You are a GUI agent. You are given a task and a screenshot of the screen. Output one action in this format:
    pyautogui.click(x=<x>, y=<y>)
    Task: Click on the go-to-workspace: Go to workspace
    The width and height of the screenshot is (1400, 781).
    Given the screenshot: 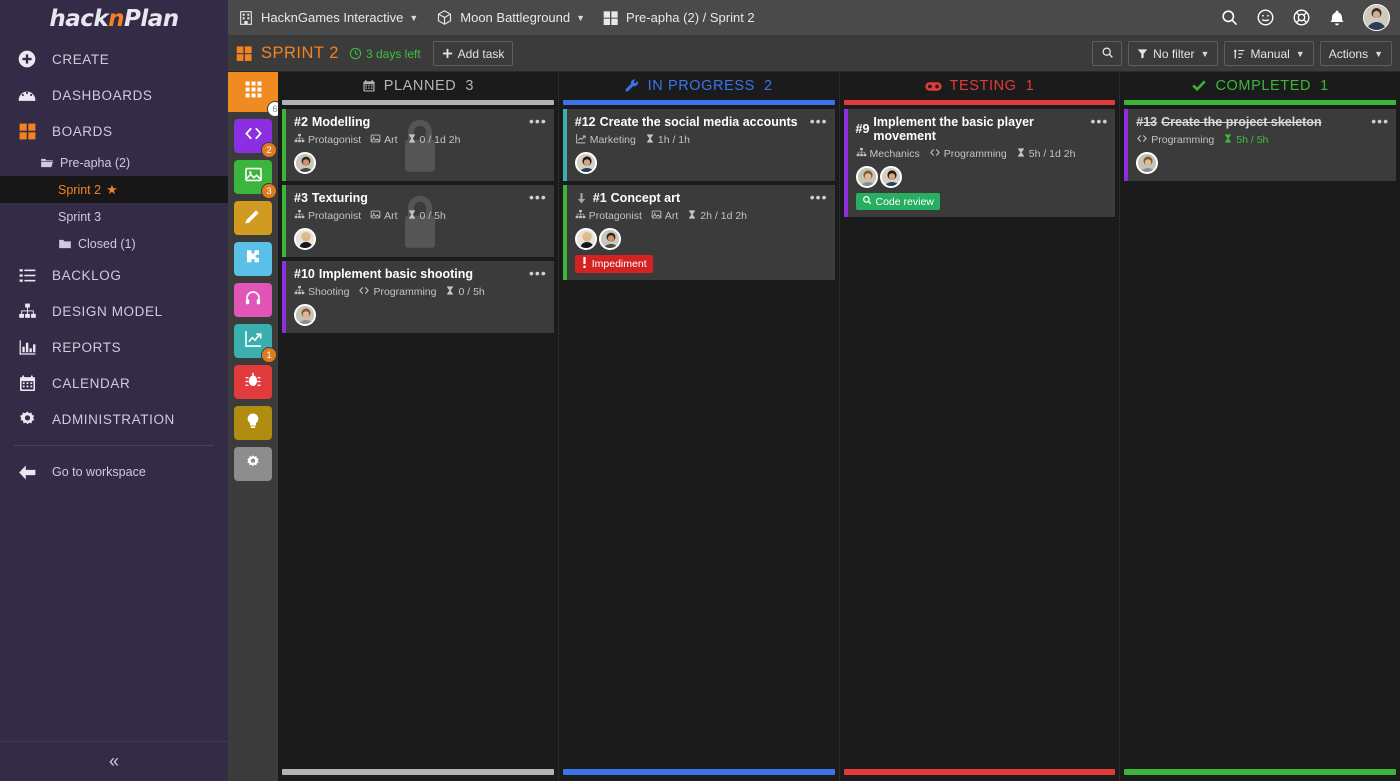 What is the action you would take?
    pyautogui.click(x=114, y=472)
    